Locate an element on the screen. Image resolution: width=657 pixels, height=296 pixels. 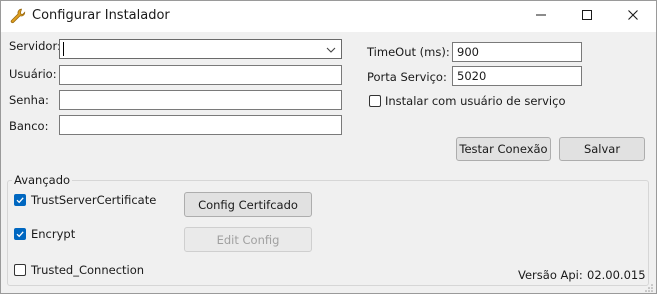
minimize-button is located at coordinates (541, 16).